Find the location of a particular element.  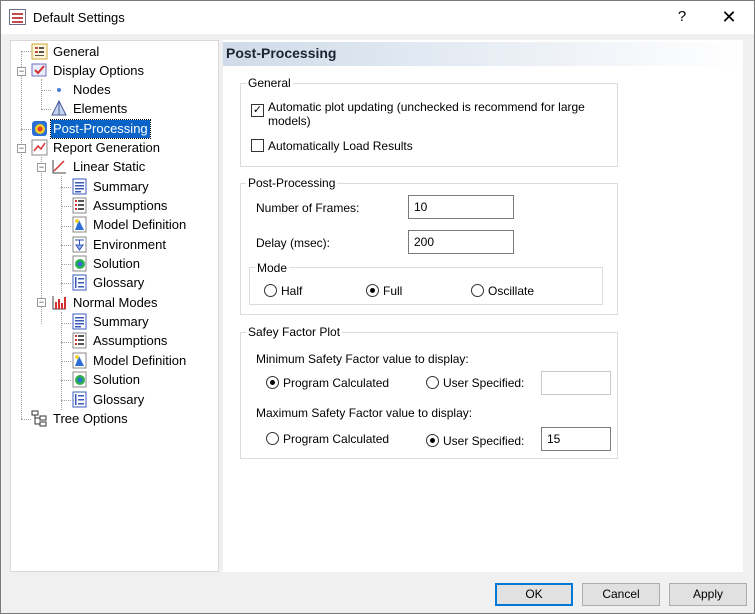

mode-full-label: Full is located at coordinates (393, 291).